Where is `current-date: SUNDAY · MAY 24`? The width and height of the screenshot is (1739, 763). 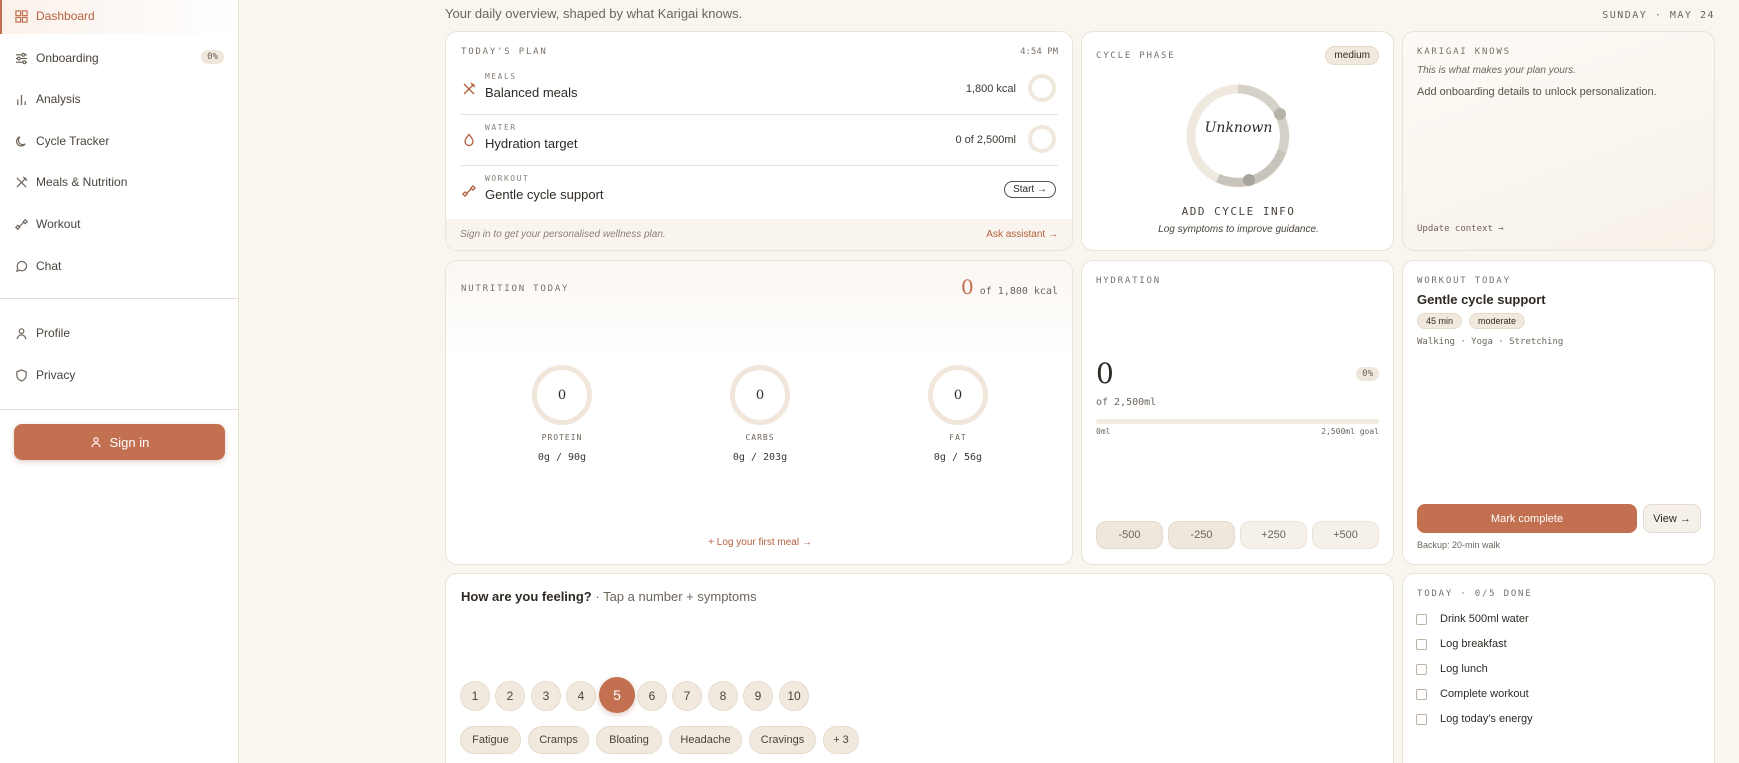 current-date: SUNDAY · MAY 24 is located at coordinates (1658, 15).